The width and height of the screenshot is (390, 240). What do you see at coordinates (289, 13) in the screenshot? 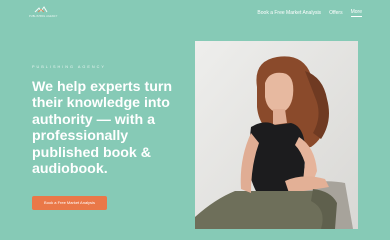
I see `nav-link-market-analysis: Book a Free Market Analysis` at bounding box center [289, 13].